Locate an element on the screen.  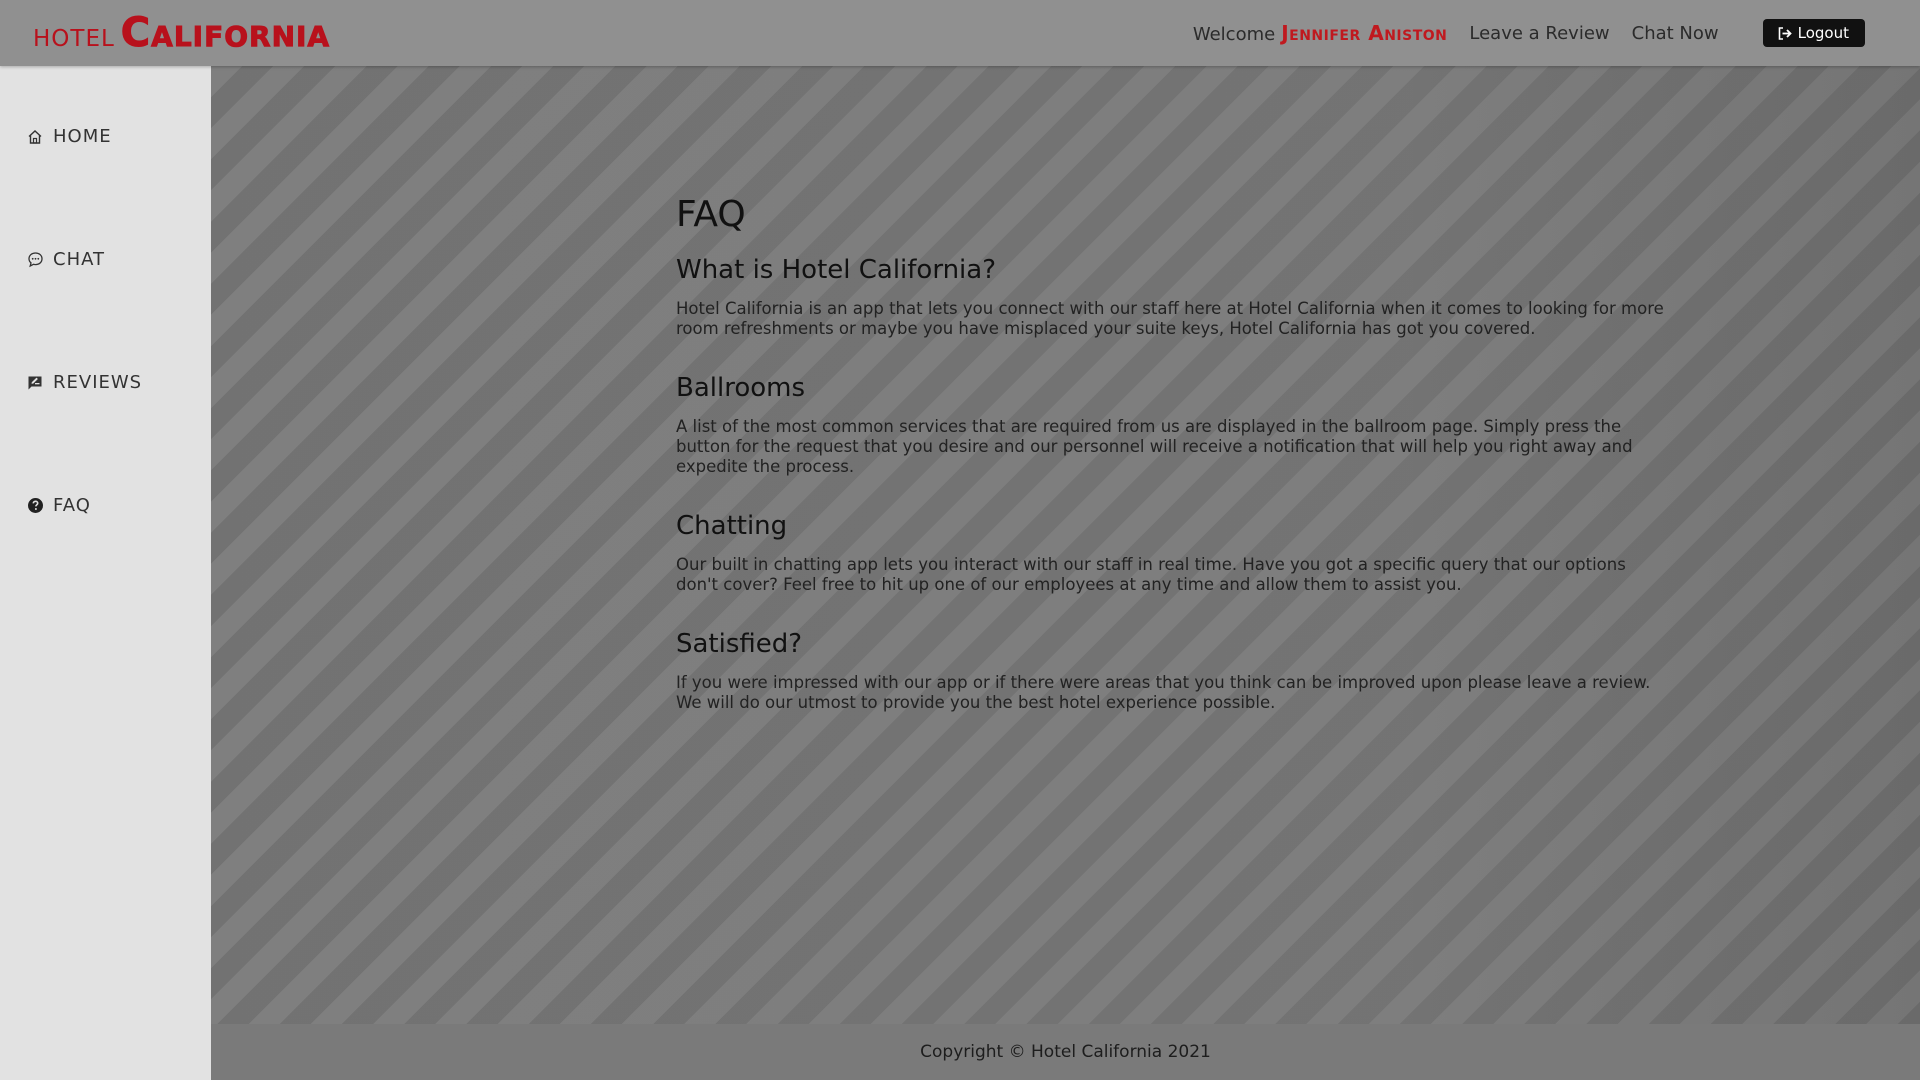
sidebar-item-faq: FAQ is located at coordinates (58, 505).